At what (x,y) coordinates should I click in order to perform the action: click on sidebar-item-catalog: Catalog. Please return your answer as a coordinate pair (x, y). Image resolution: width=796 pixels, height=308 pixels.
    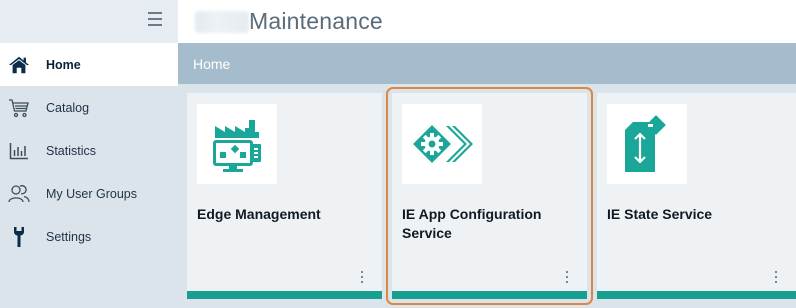
    Looking at the image, I should click on (89, 107).